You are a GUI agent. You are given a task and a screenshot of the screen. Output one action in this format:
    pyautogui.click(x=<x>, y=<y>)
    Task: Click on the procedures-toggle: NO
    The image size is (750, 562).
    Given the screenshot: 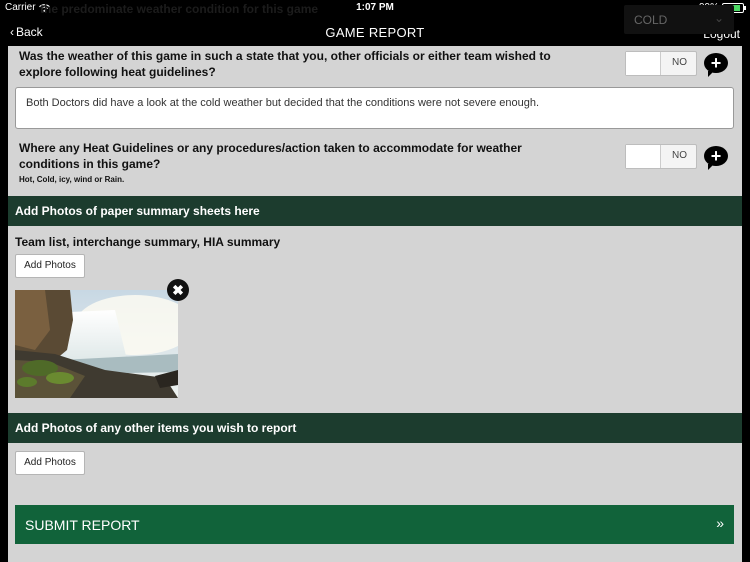 What is the action you would take?
    pyautogui.click(x=661, y=156)
    